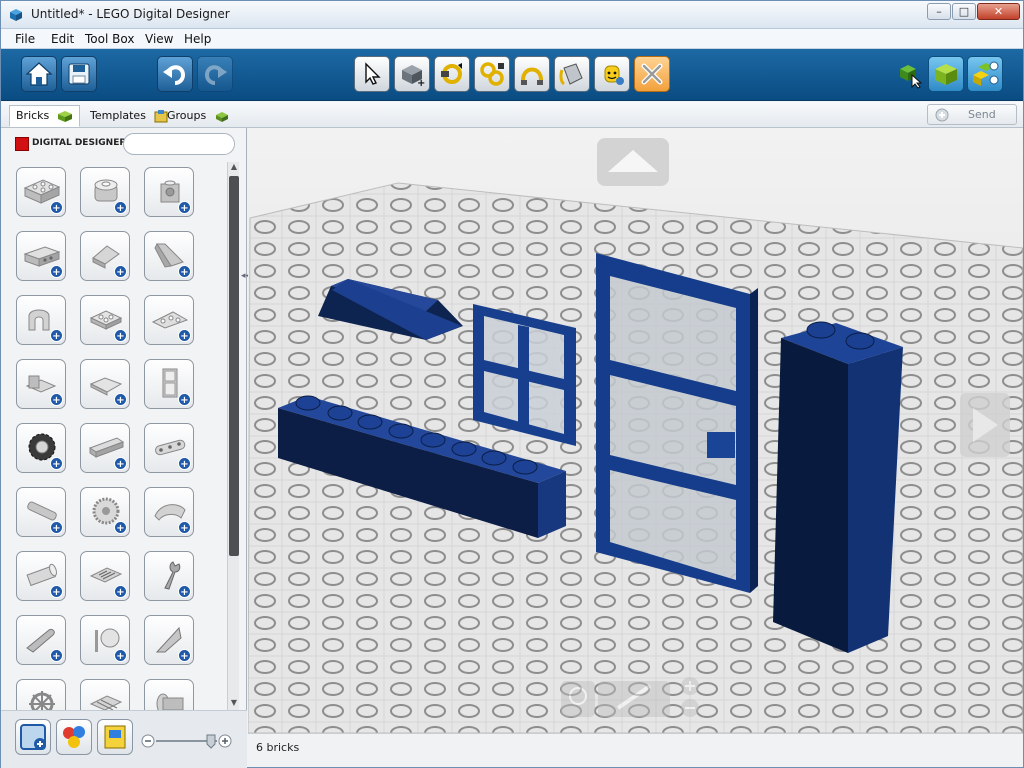 The image size is (1024, 768). I want to click on brick-tile-gear: +, so click(105, 512).